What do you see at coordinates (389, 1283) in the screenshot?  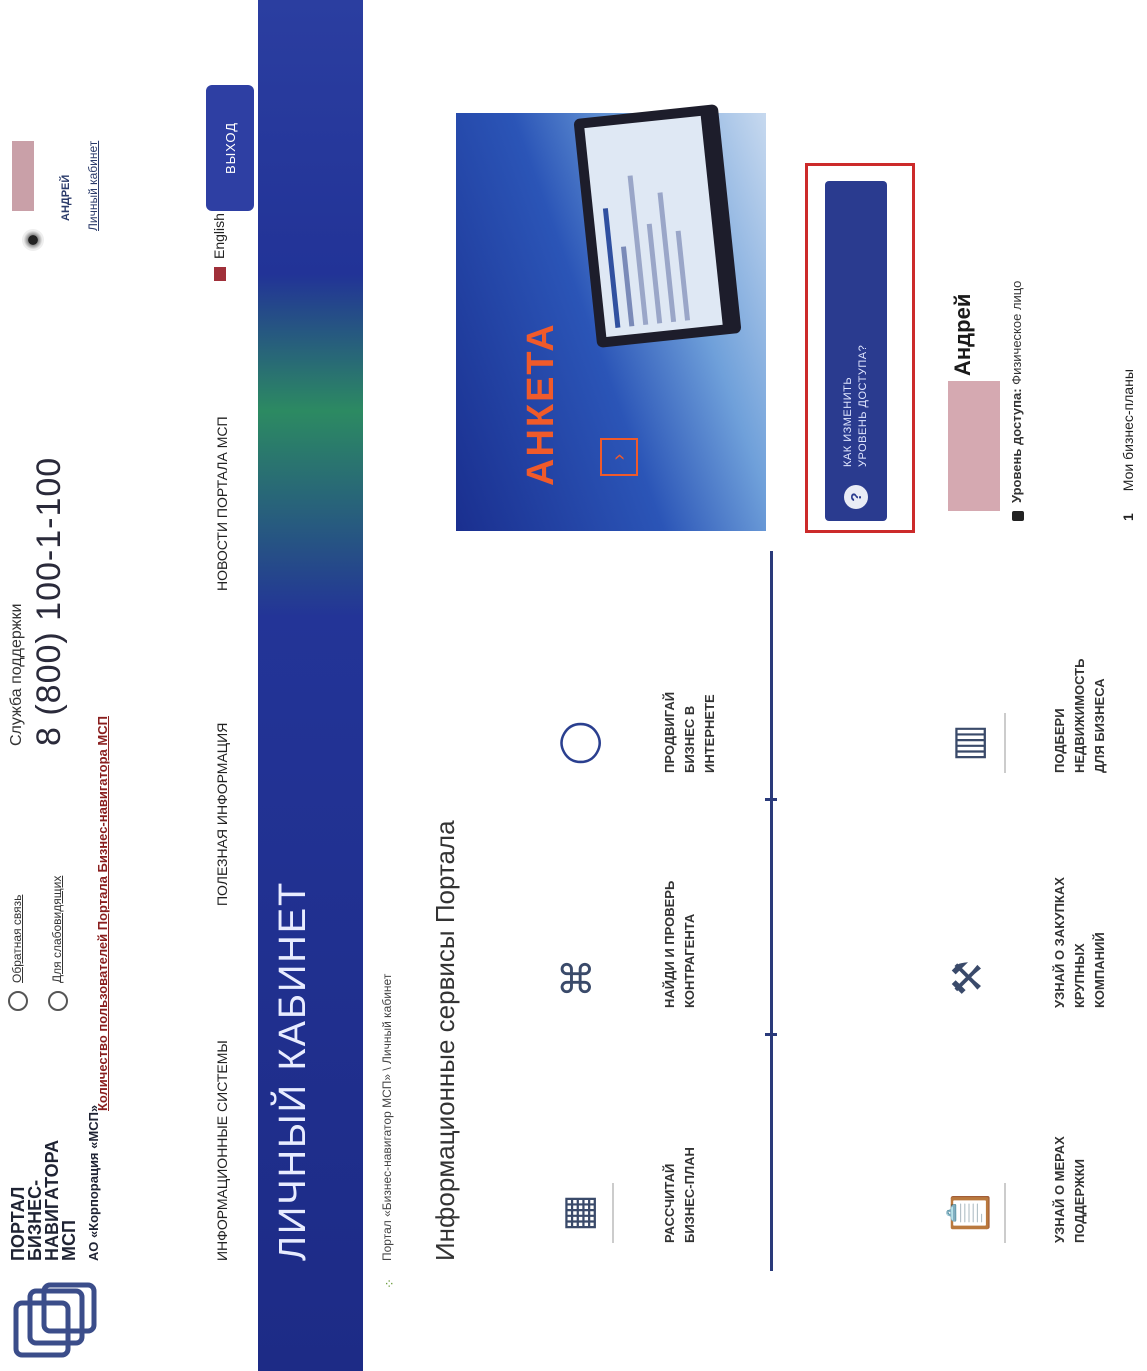 I see `breadcrumb-icon: ⁘` at bounding box center [389, 1283].